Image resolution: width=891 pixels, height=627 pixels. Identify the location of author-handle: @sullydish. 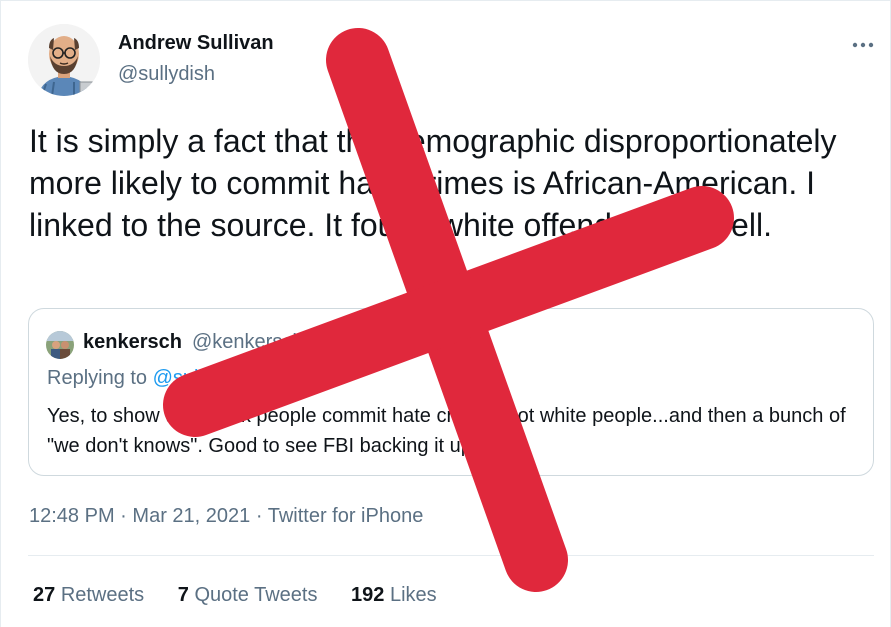
(166, 74).